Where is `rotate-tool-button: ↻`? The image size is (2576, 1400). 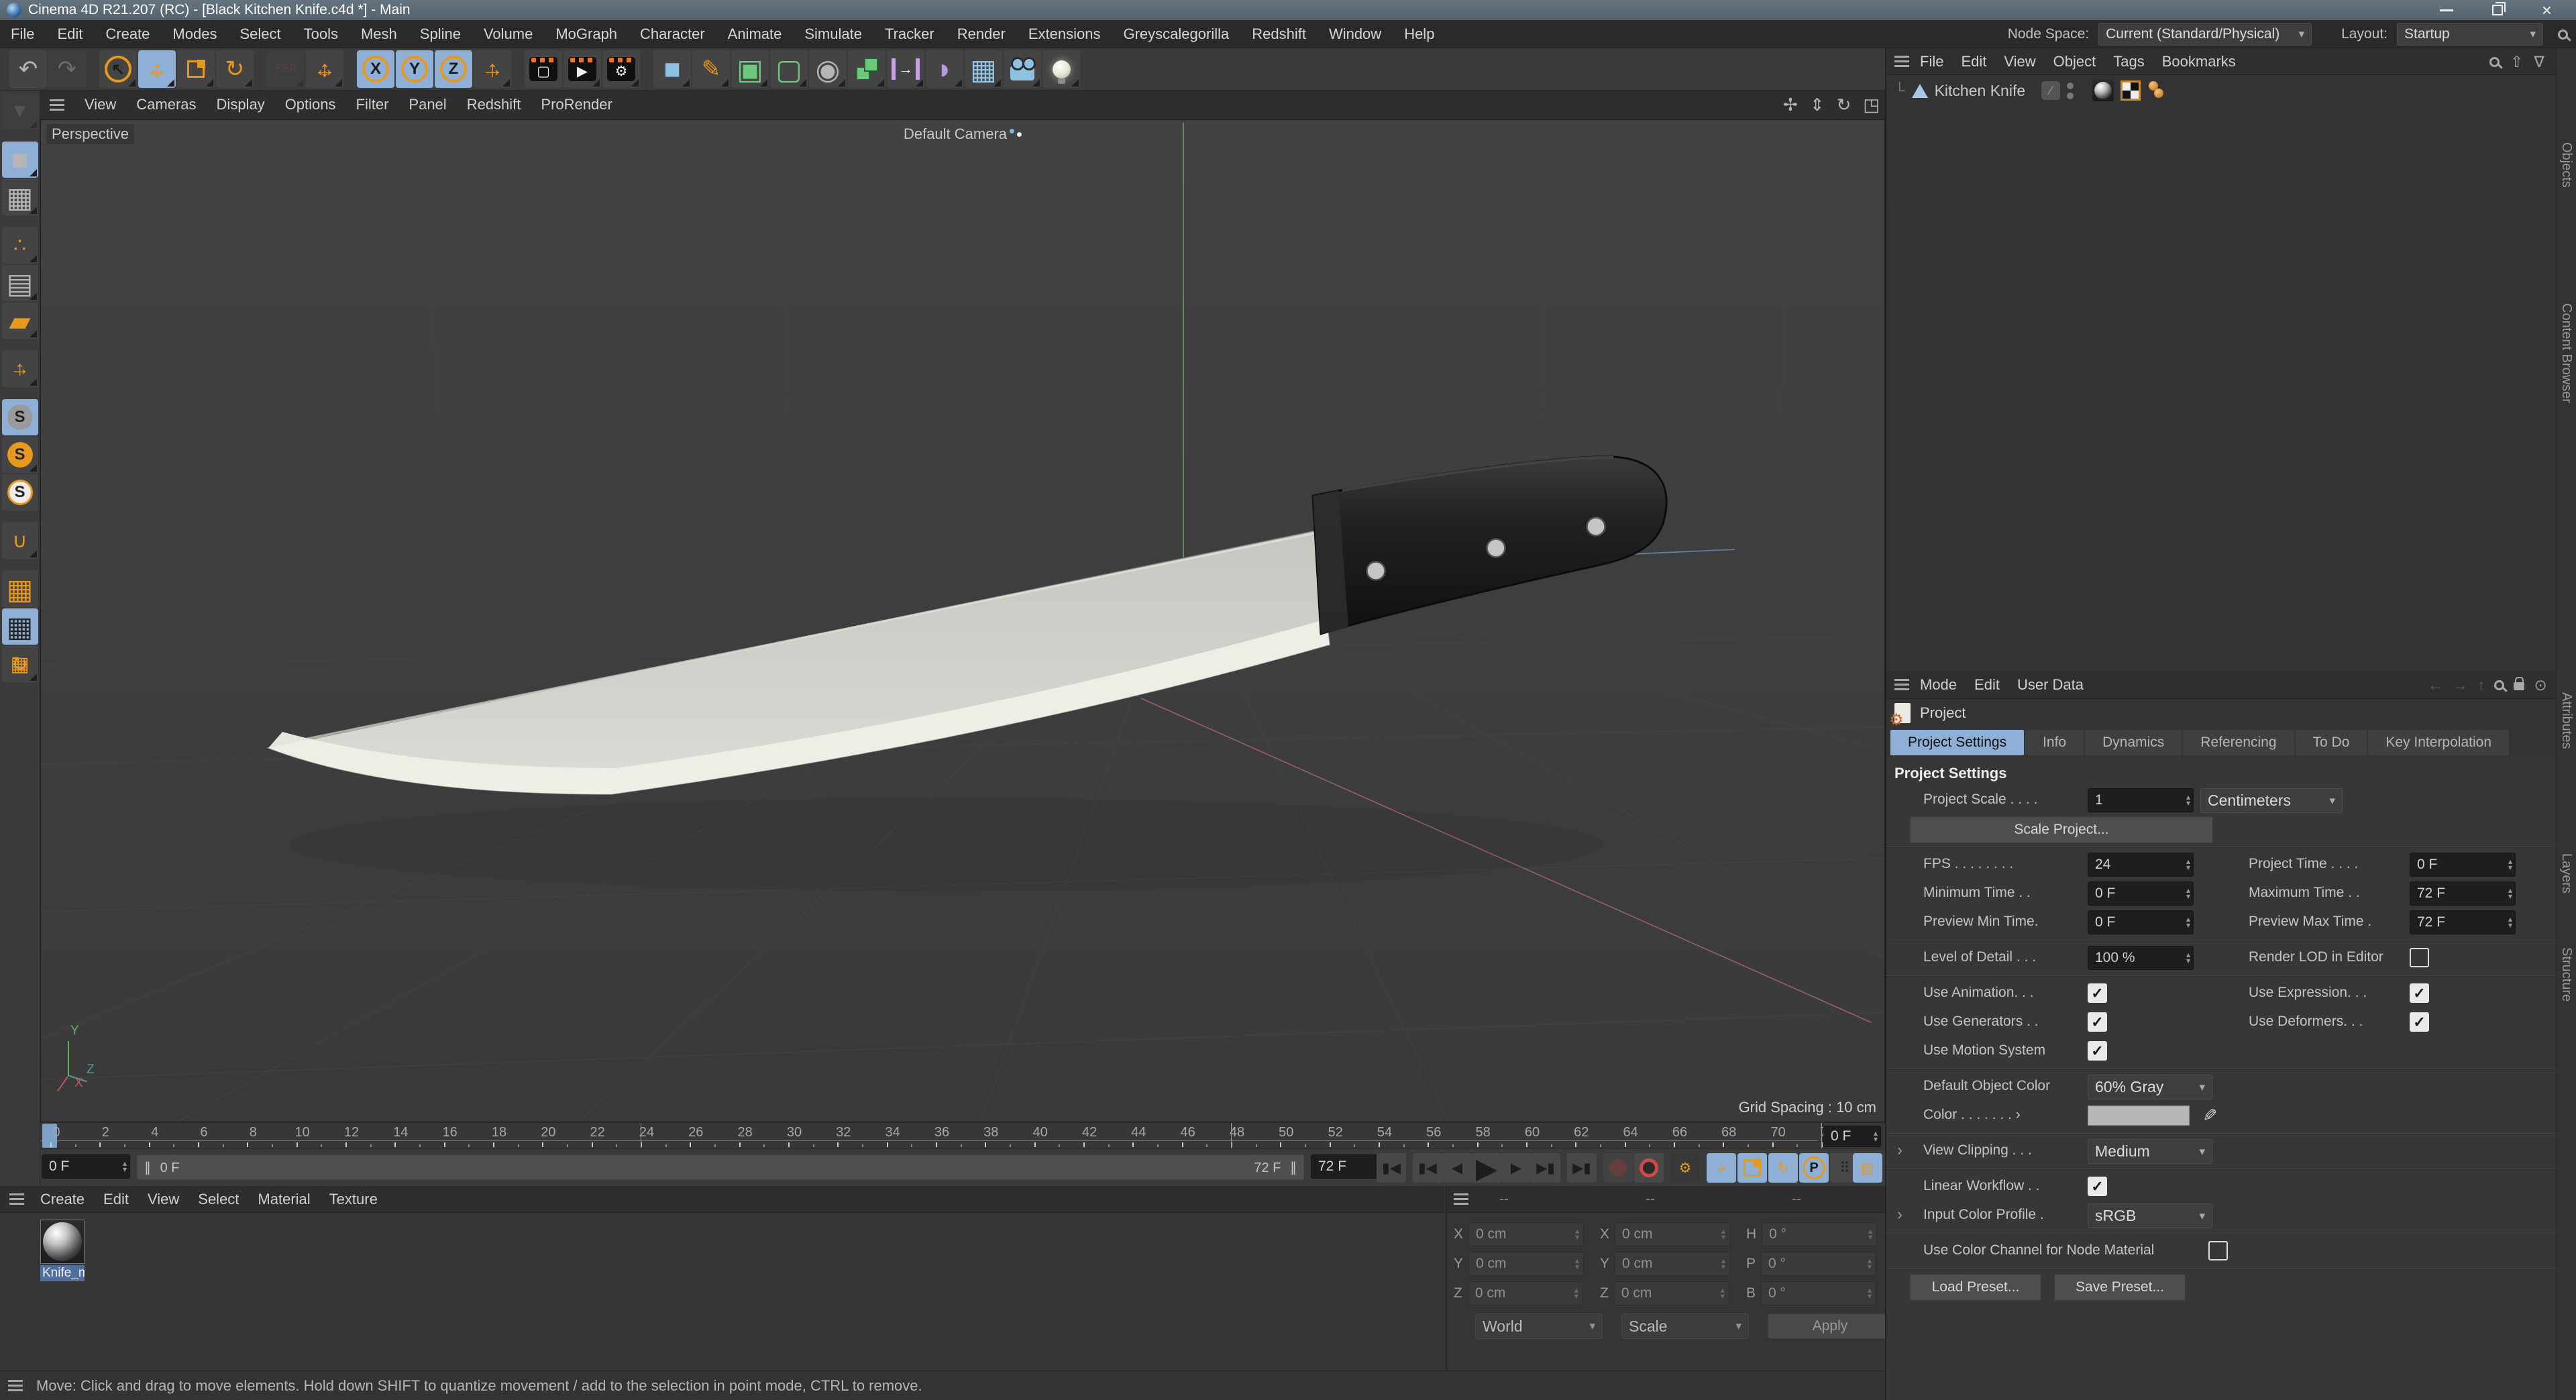 rotate-tool-button: ↻ is located at coordinates (235, 69).